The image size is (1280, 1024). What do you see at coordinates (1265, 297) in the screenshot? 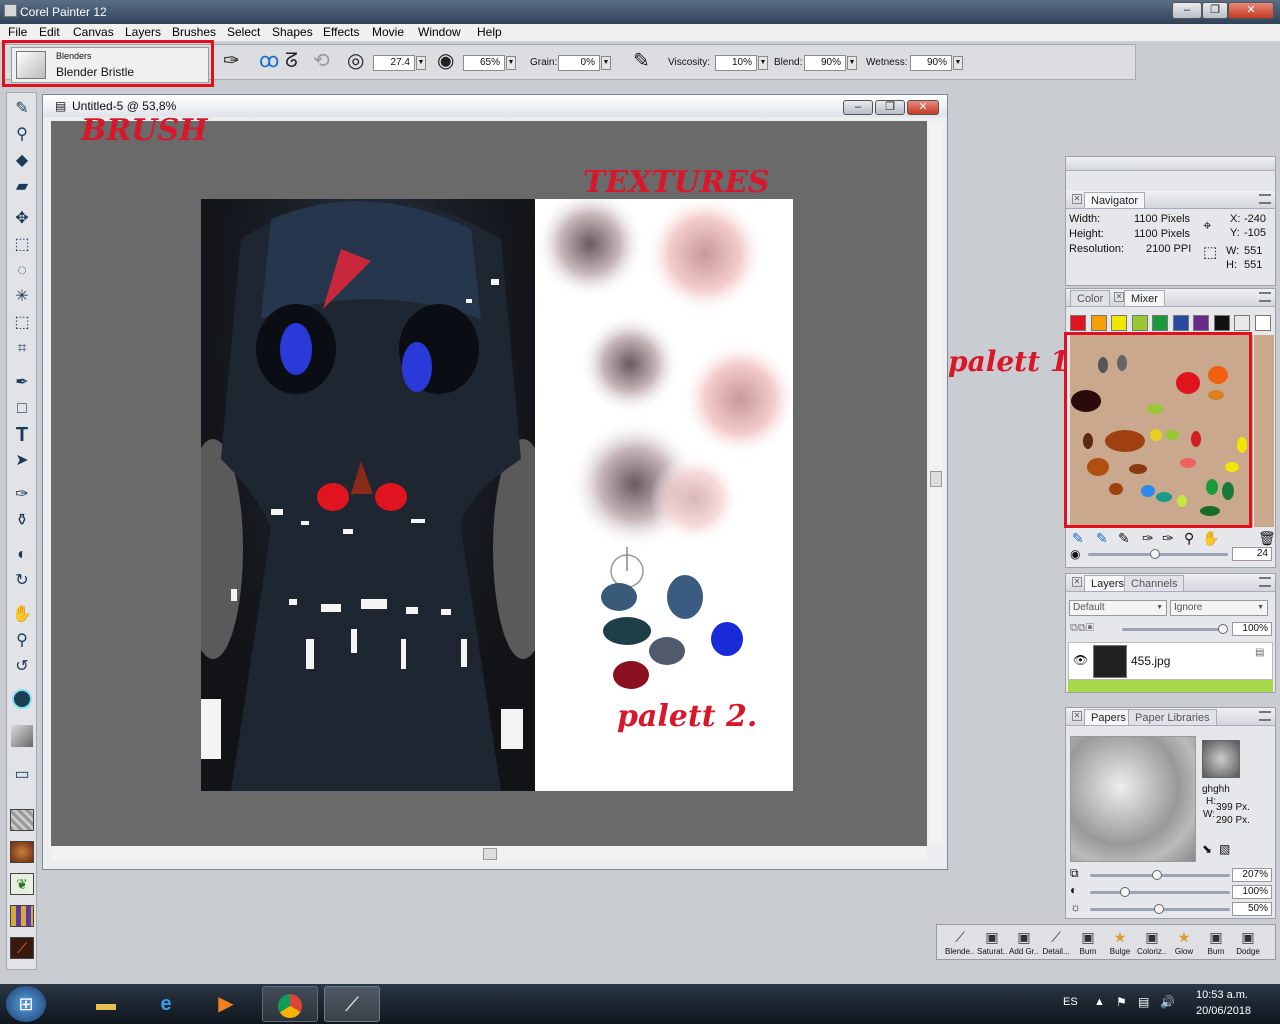
I see `mixer-menu-icon` at bounding box center [1265, 297].